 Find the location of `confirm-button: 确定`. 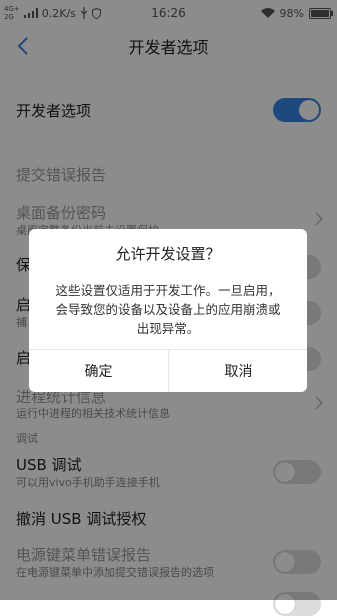

confirm-button: 确定 is located at coordinates (98, 371).